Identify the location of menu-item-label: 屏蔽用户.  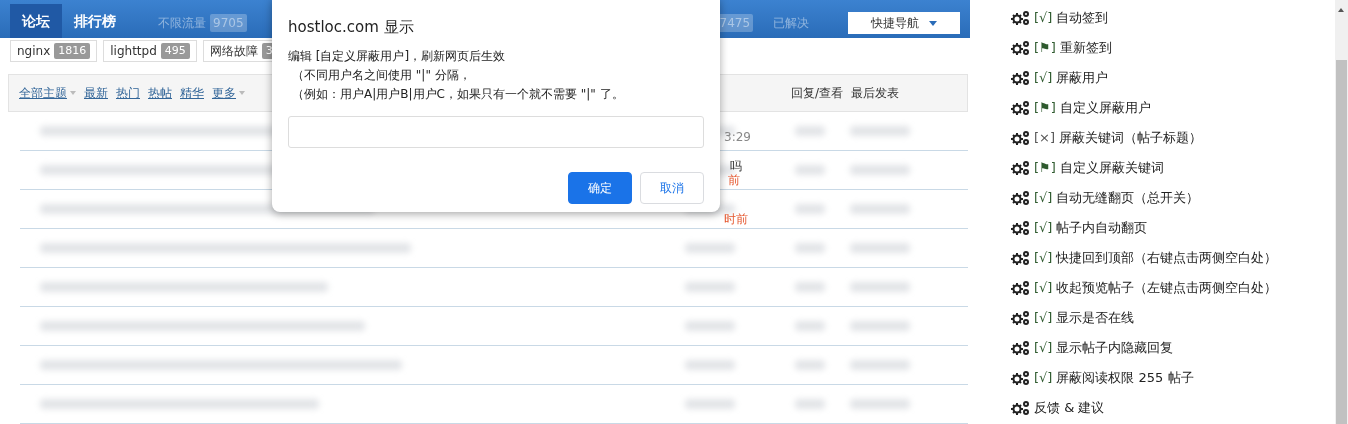
(1082, 78).